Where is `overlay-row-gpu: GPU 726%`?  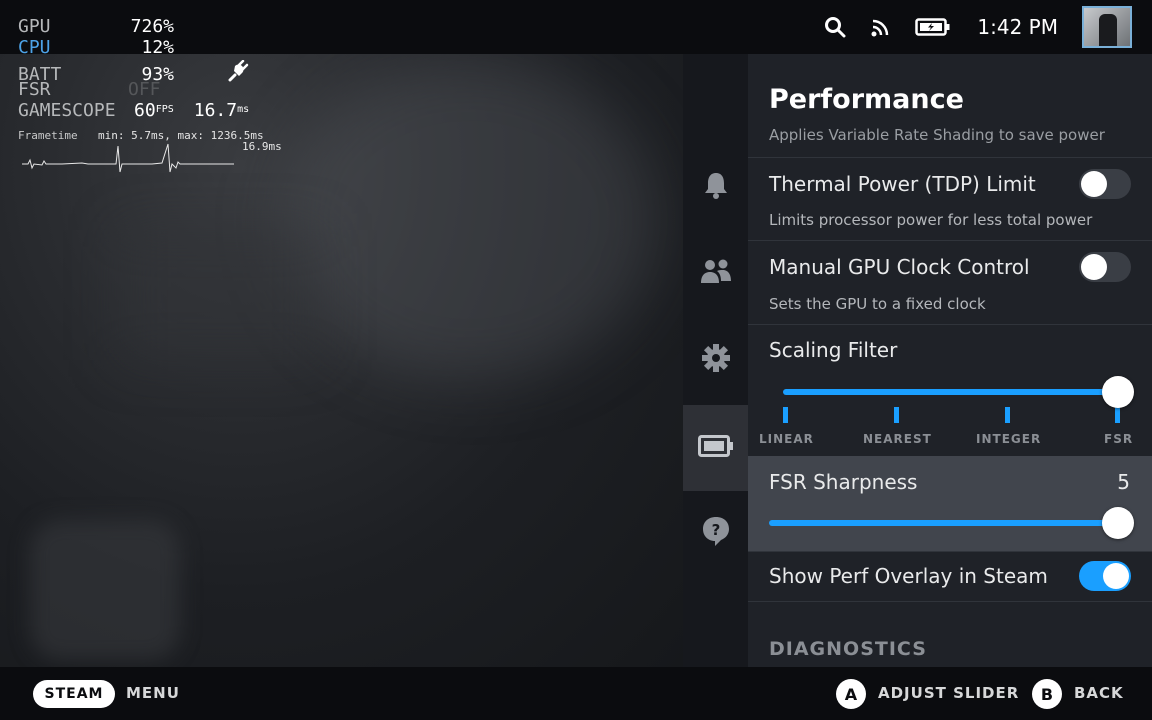 overlay-row-gpu: GPU 726% is located at coordinates (153, 26).